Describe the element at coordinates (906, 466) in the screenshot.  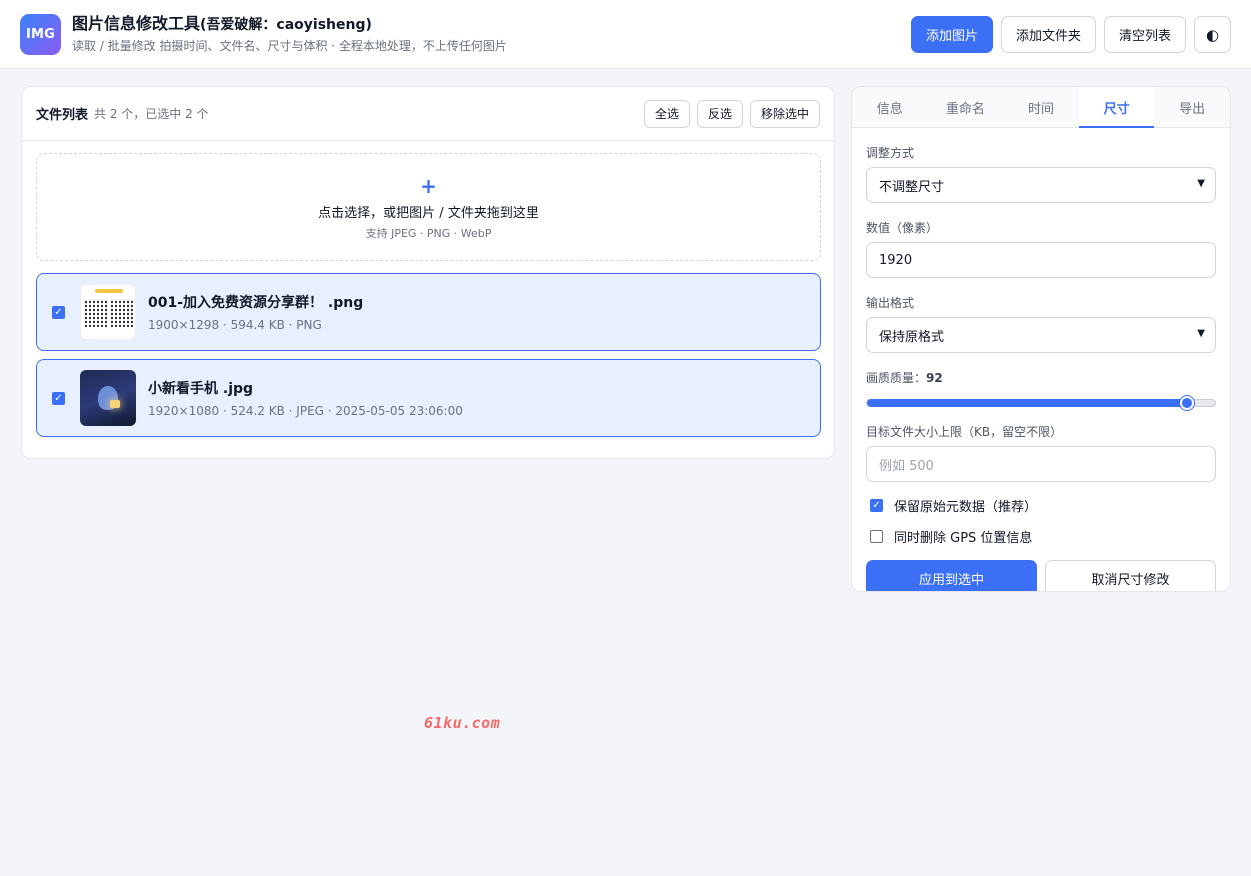
I see `target-size-placeholder: 例如 500` at that location.